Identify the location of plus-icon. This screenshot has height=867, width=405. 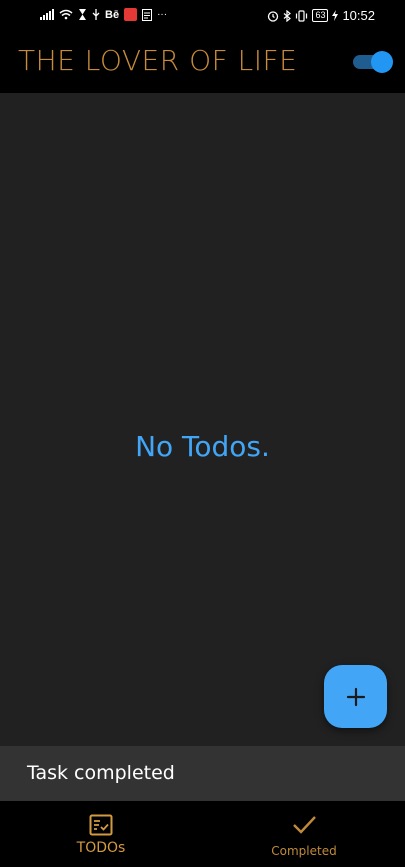
(355, 696).